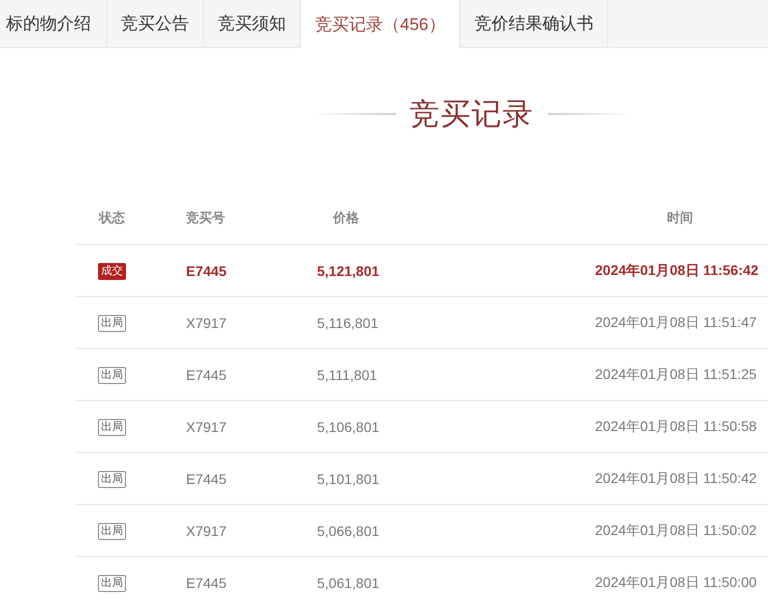 The image size is (768, 607). Describe the element at coordinates (348, 582) in the screenshot. I see `table-cell-text: 5,061,801` at that location.